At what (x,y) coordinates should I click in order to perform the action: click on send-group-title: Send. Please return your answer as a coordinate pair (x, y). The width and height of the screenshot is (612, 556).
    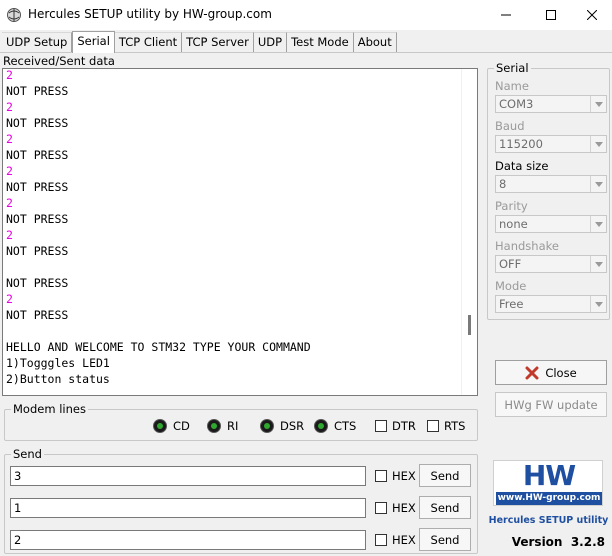
    Looking at the image, I should click on (27, 454).